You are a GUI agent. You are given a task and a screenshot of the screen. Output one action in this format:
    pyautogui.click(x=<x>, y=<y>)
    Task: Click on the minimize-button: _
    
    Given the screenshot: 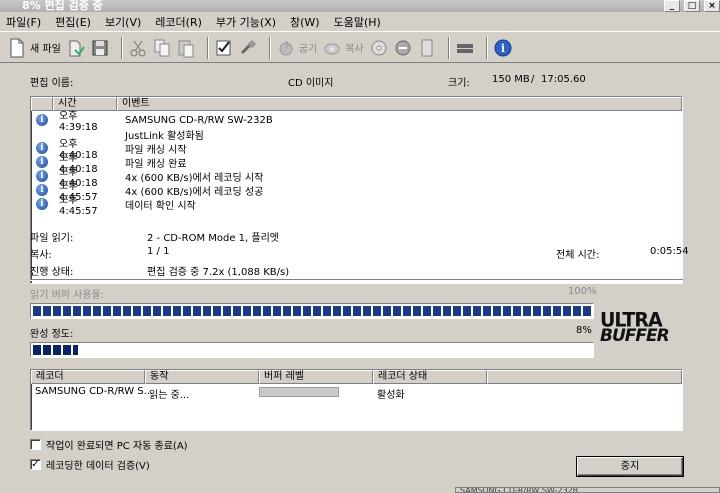 What is the action you would take?
    pyautogui.click(x=672, y=6)
    